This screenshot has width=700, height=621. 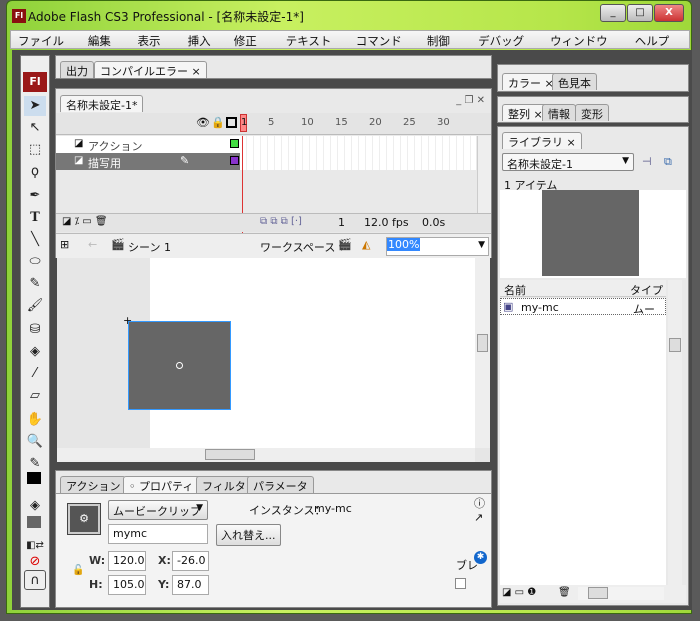 I want to click on movie-clip-instance, so click(x=179, y=365).